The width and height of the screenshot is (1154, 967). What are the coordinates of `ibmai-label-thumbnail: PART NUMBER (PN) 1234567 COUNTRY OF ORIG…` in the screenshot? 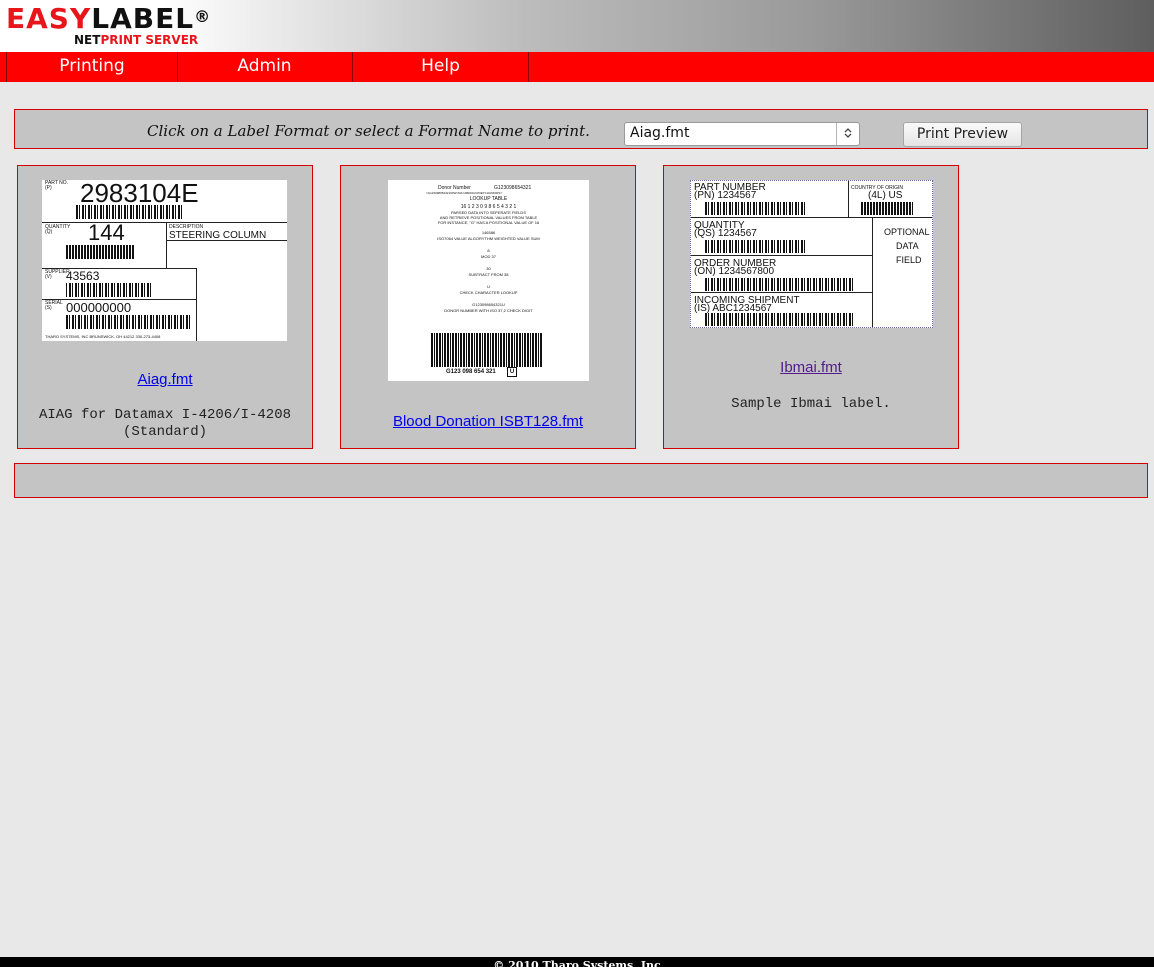 It's located at (811, 254).